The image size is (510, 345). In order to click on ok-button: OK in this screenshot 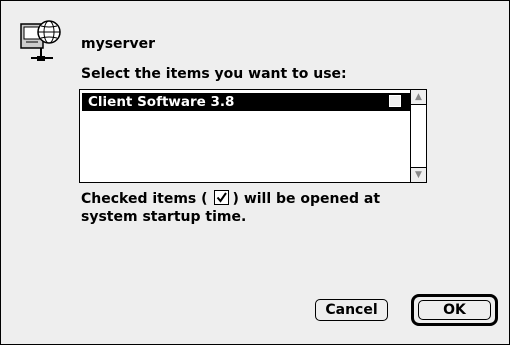, I will do `click(454, 310)`.